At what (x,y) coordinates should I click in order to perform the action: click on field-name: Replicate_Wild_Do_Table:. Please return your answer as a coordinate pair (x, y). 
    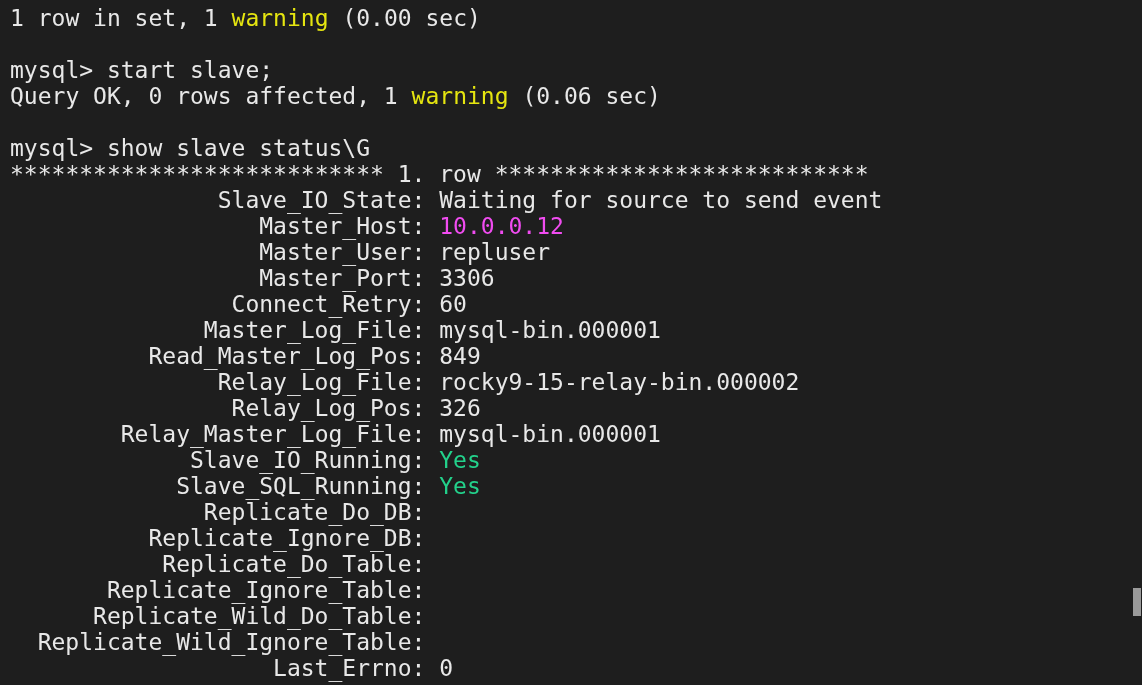
    Looking at the image, I should click on (259, 616).